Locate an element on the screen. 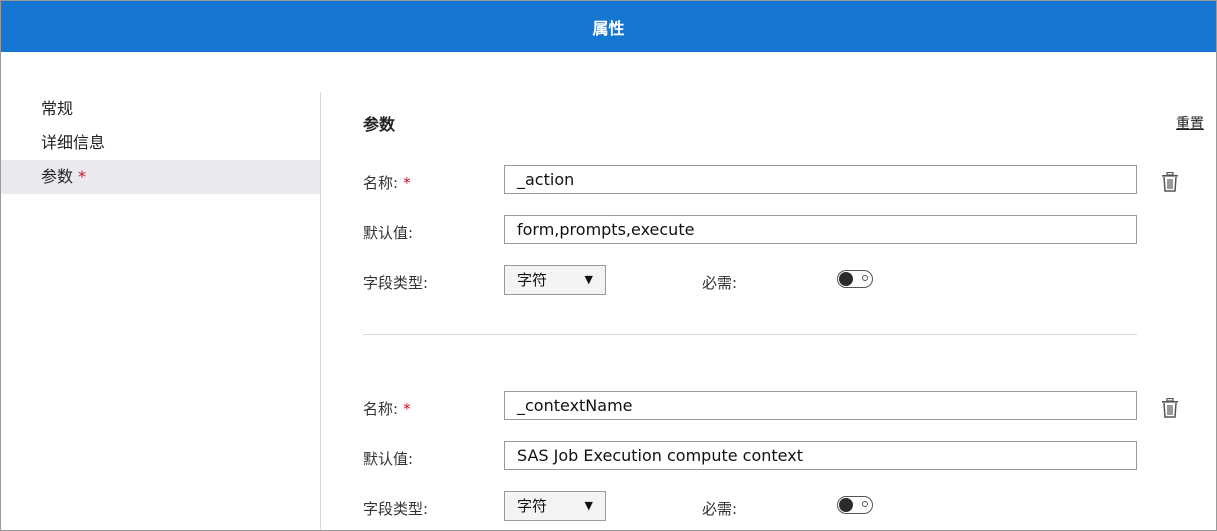 Image resolution: width=1217 pixels, height=531 pixels. name-input: _action is located at coordinates (820, 179).